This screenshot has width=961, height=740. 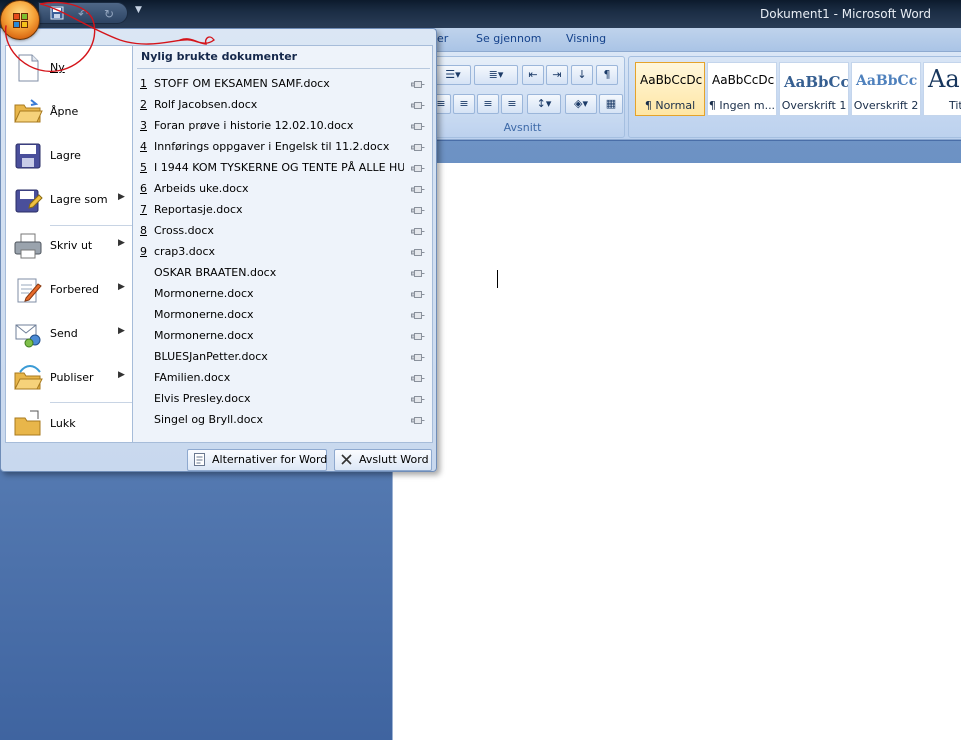 What do you see at coordinates (581, 104) in the screenshot?
I see `shading-icon: ◈▾` at bounding box center [581, 104].